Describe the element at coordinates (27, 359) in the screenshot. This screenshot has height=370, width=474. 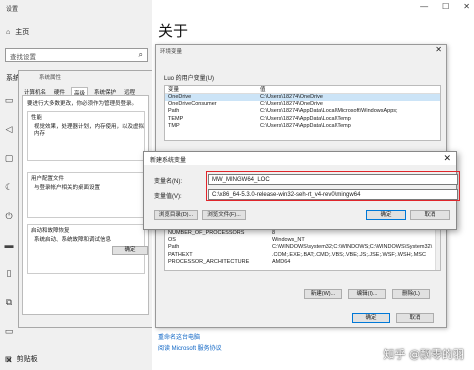
I see `clipboard-label: 剪贴板` at that location.